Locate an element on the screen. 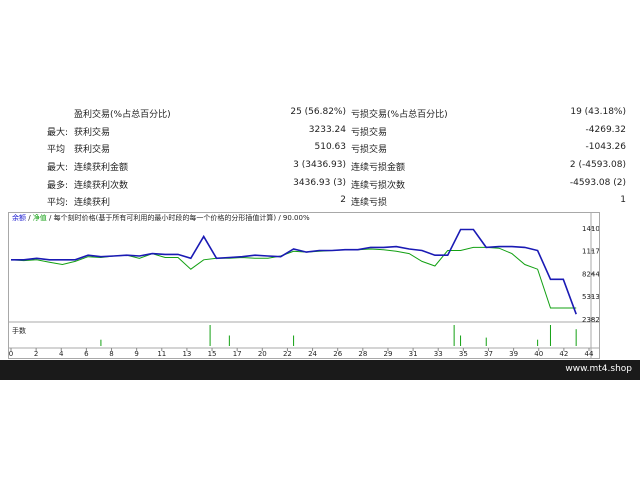 Image resolution: width=640 pixels, height=480 pixels. y-tick-label: 2382 is located at coordinates (590, 320).